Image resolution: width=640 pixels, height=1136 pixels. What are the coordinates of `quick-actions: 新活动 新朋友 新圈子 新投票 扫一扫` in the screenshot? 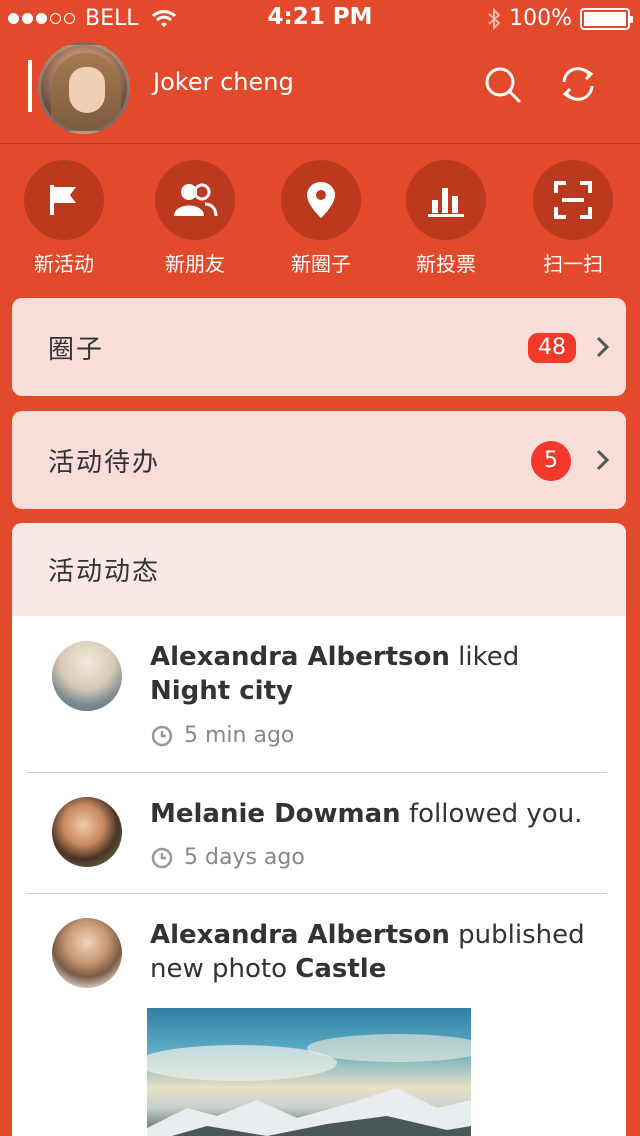 It's located at (320, 220).